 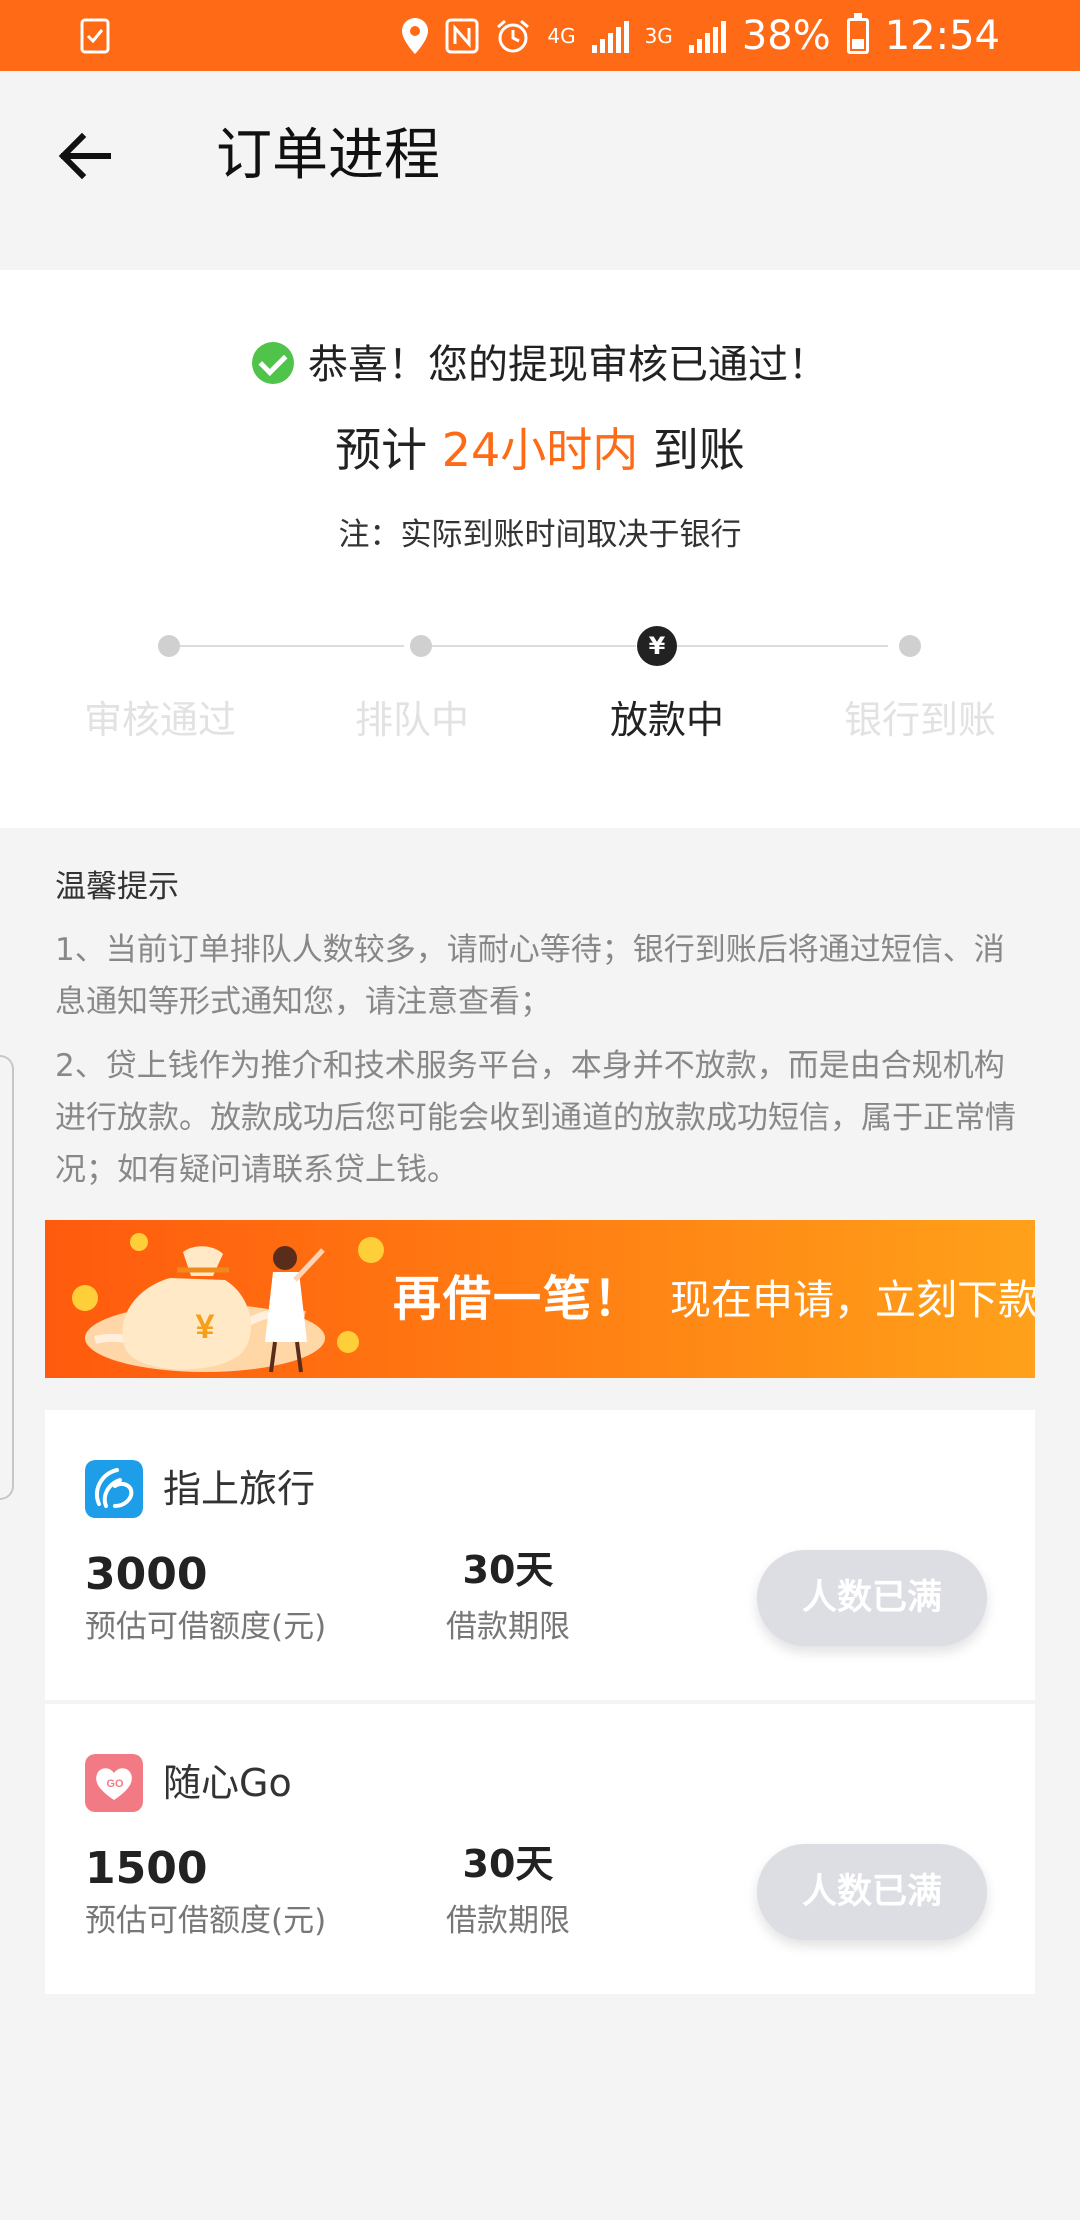 I want to click on eta-prefix: 预计, so click(x=388, y=450).